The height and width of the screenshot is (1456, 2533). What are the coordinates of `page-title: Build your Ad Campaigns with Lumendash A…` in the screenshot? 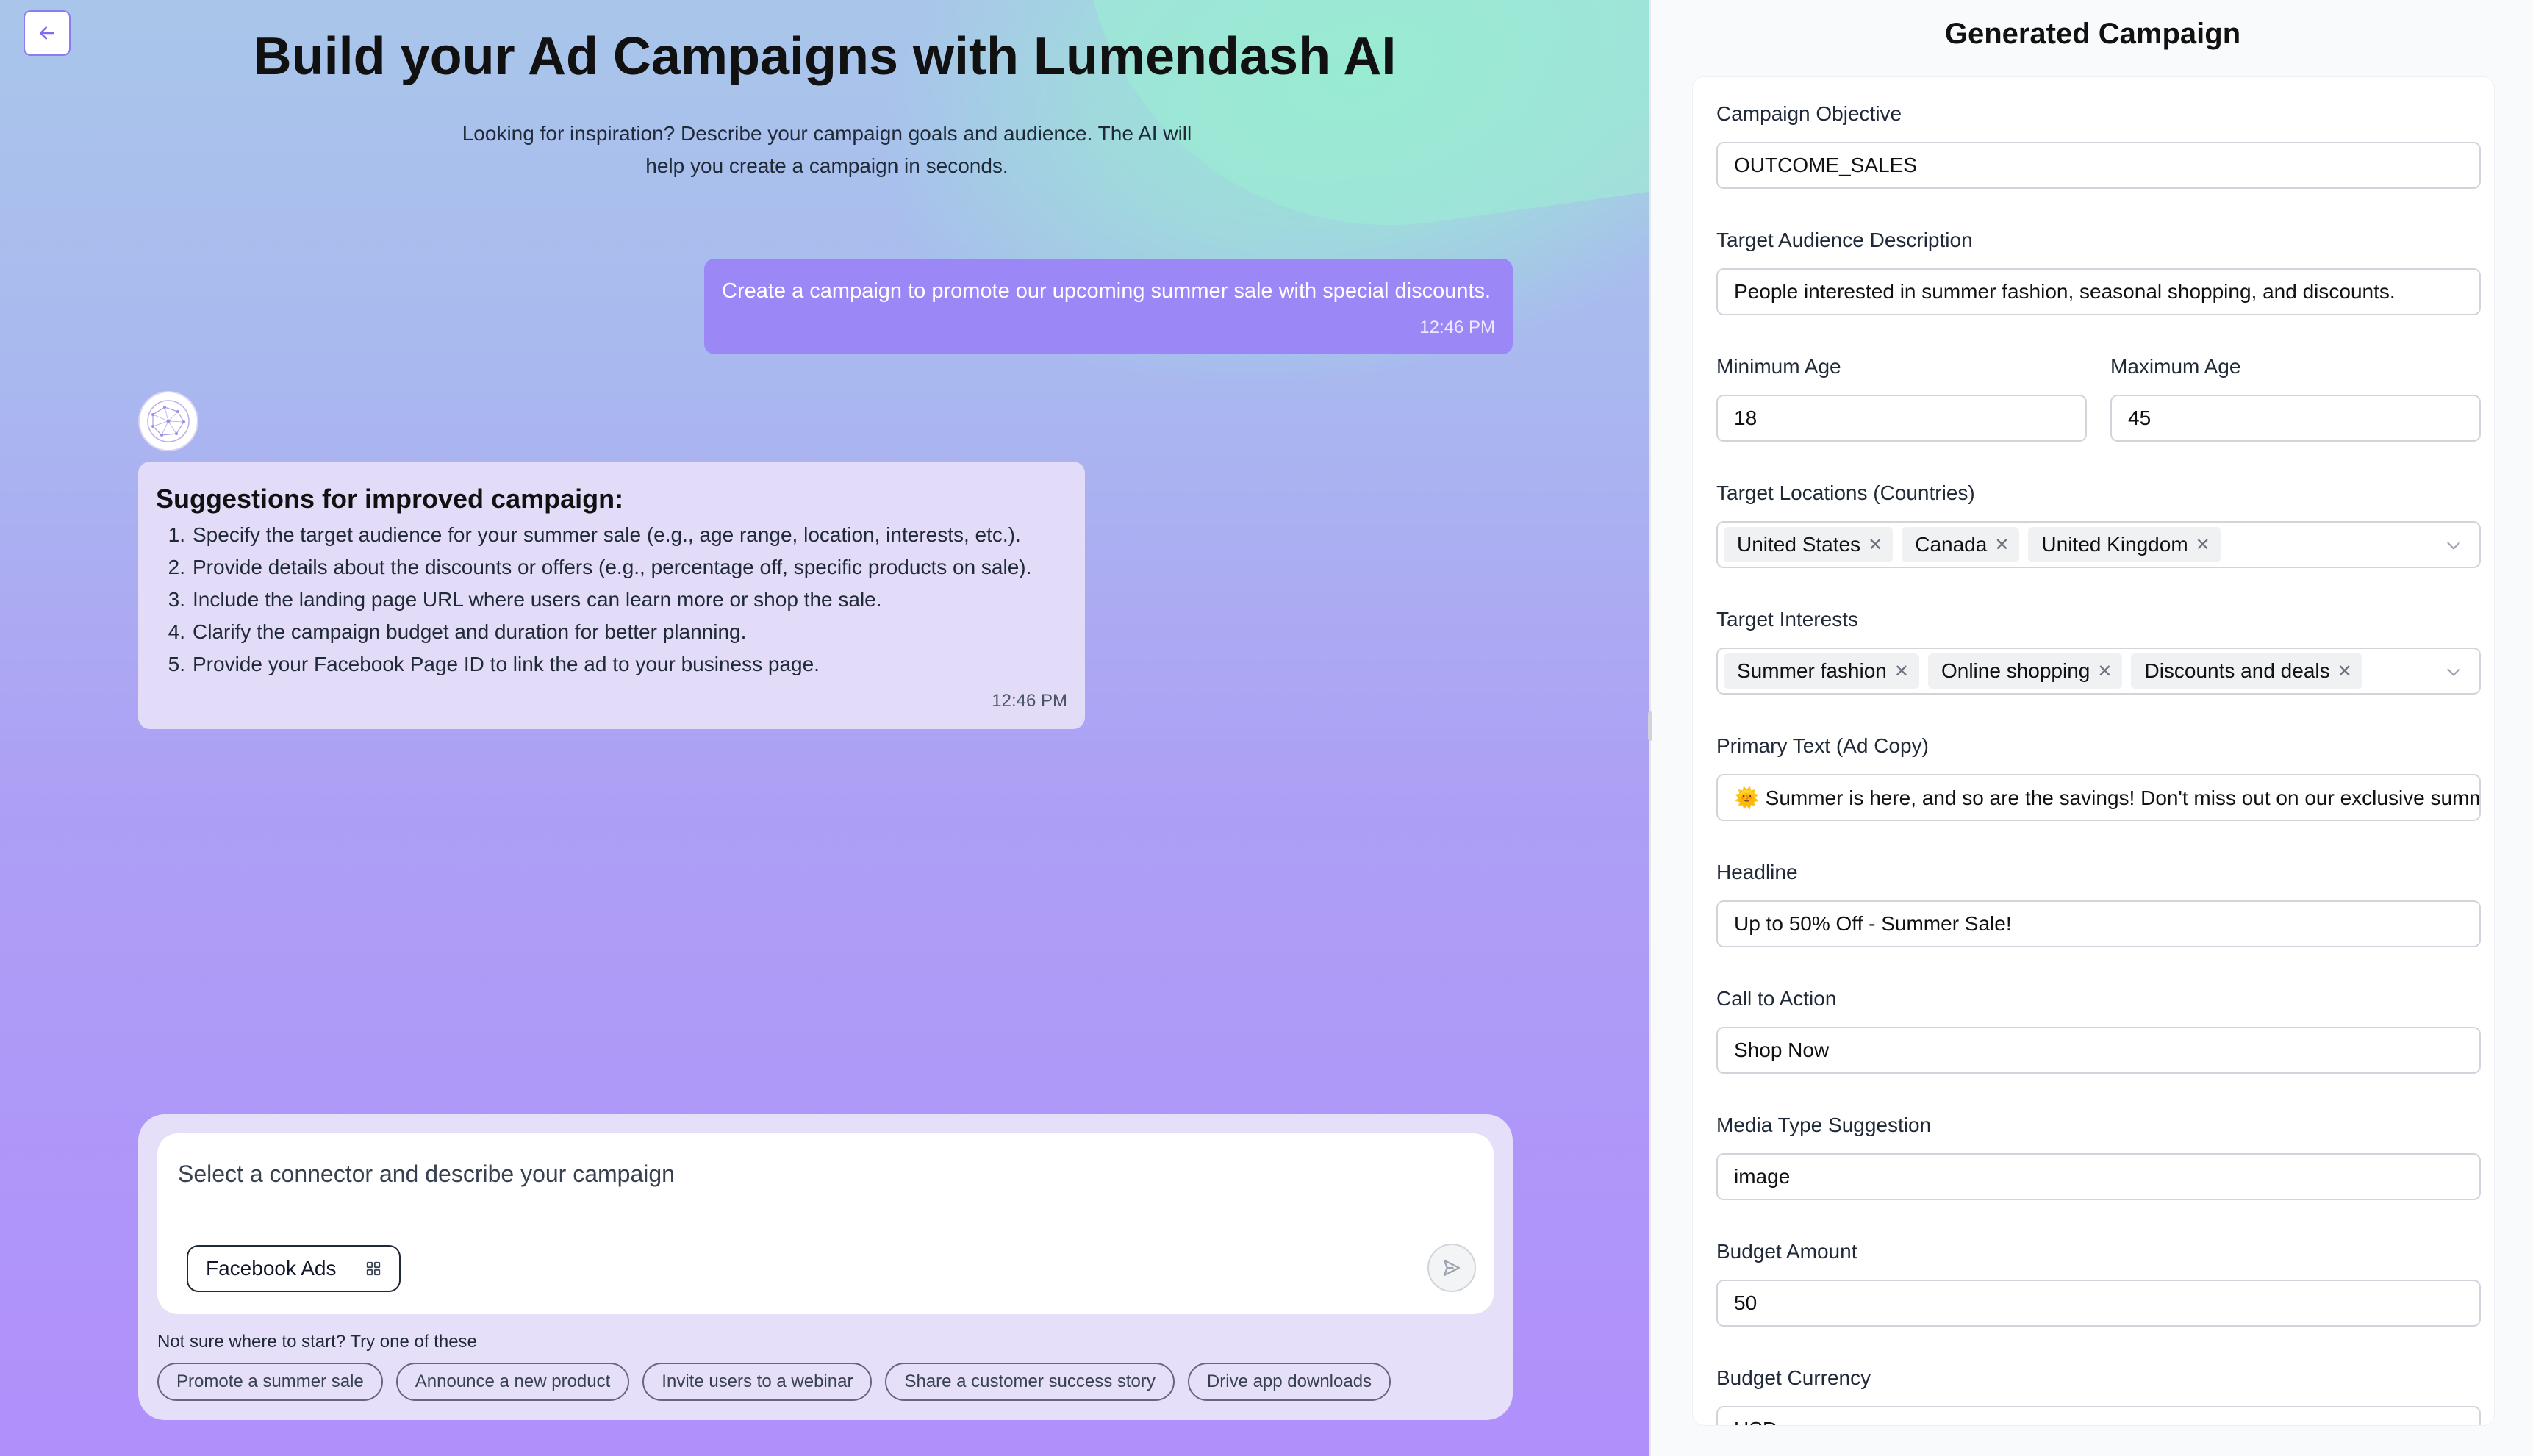 It's located at (825, 57).